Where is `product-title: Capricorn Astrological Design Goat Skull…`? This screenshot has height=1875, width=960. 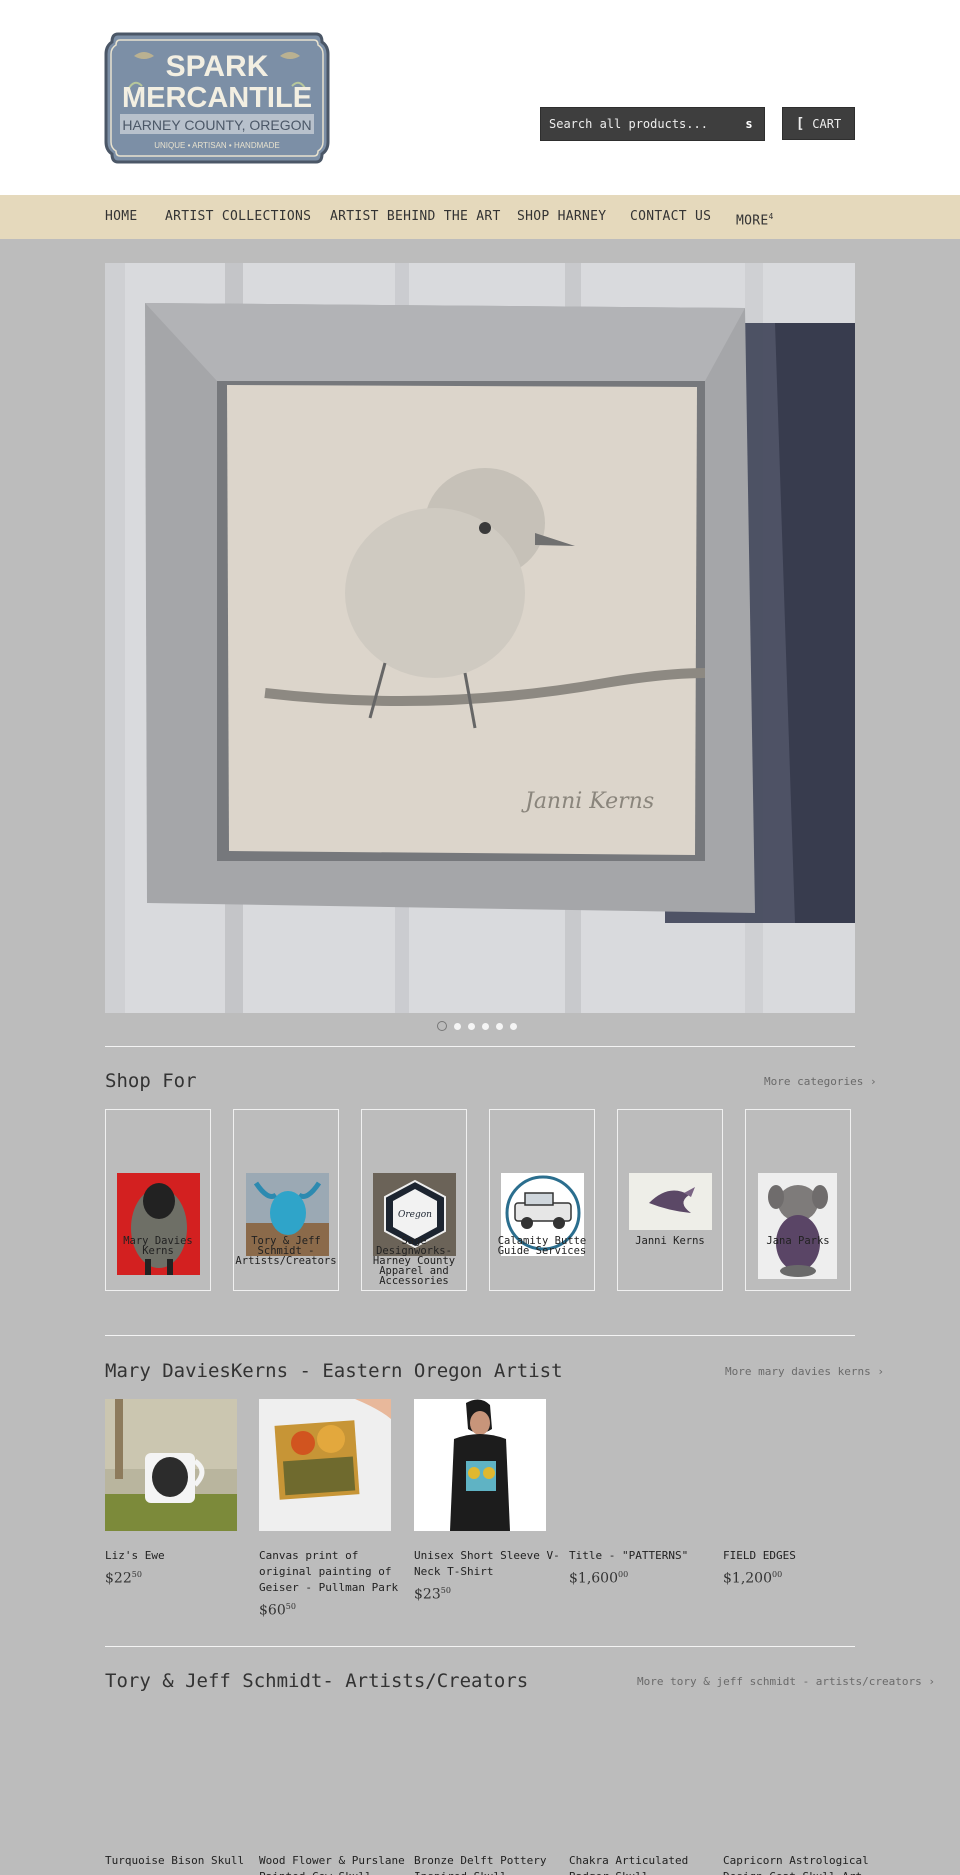
product-title: Capricorn Astrological Design Goat Skull… is located at coordinates (796, 1864).